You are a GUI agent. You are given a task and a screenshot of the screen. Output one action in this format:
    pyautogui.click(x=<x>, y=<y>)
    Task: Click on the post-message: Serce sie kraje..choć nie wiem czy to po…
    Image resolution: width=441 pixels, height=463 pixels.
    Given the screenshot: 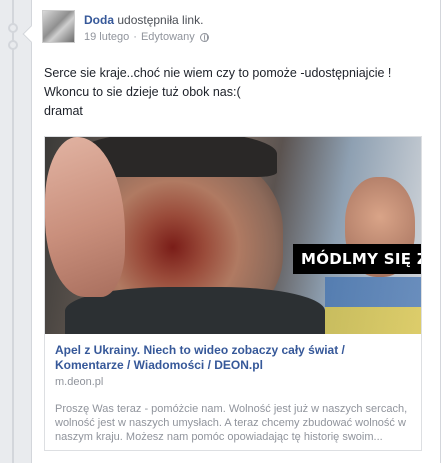 What is the action you would take?
    pyautogui.click(x=239, y=92)
    